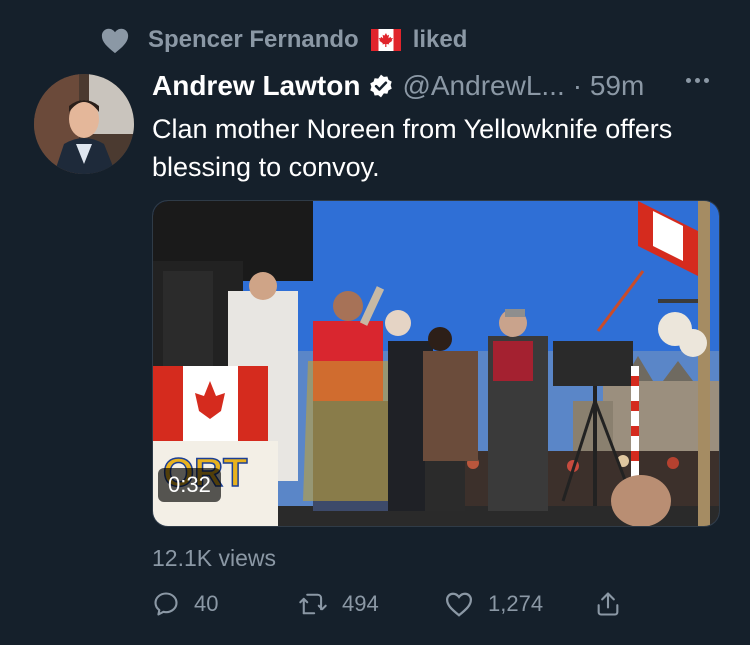 The width and height of the screenshot is (750, 645). I want to click on reply-button: 40, so click(225, 604).